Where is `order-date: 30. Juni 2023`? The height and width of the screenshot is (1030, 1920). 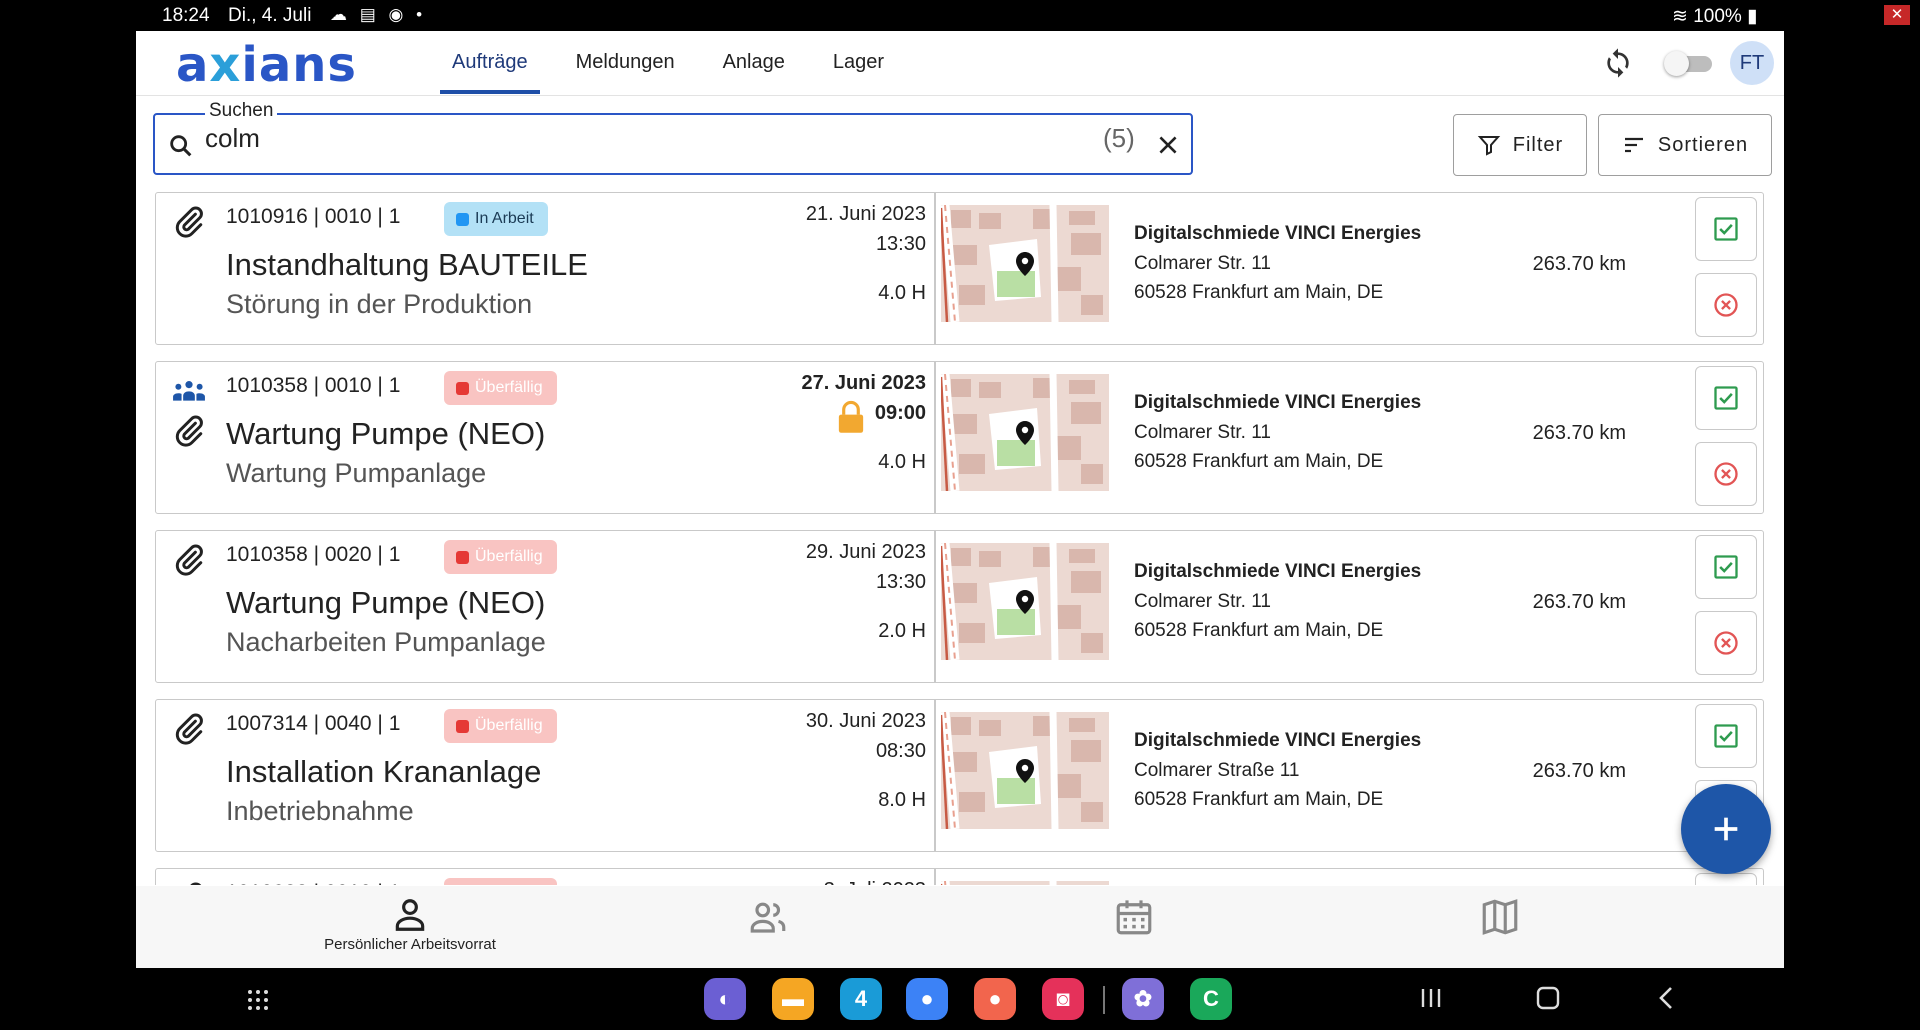
order-date: 30. Juni 2023 is located at coordinates (865, 721).